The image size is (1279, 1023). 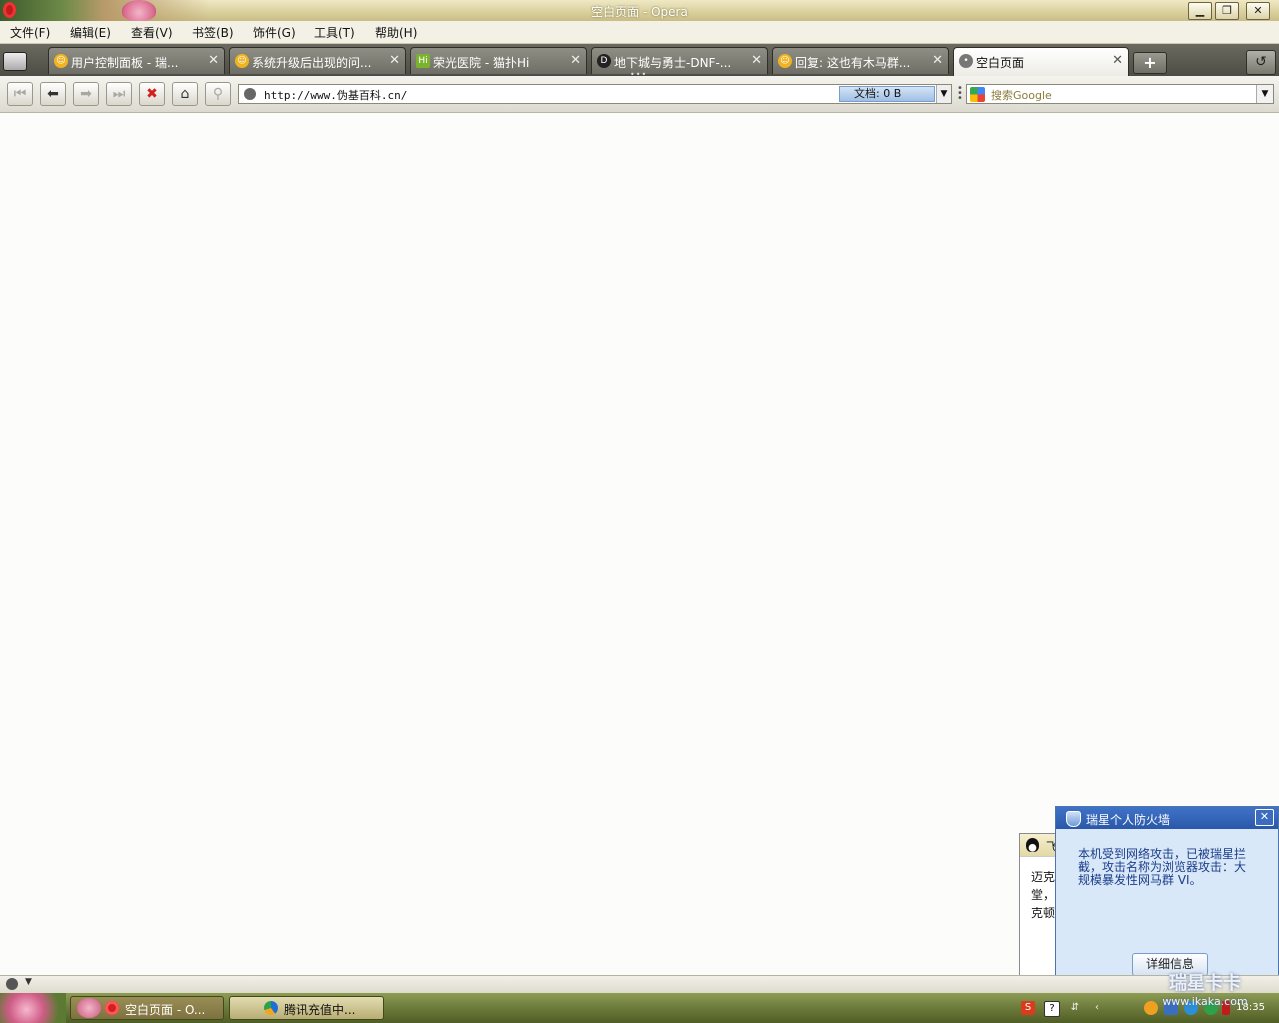 I want to click on tab-reply-trojan: ☺ 回复: 这也有木马群... ✕, so click(x=860, y=60).